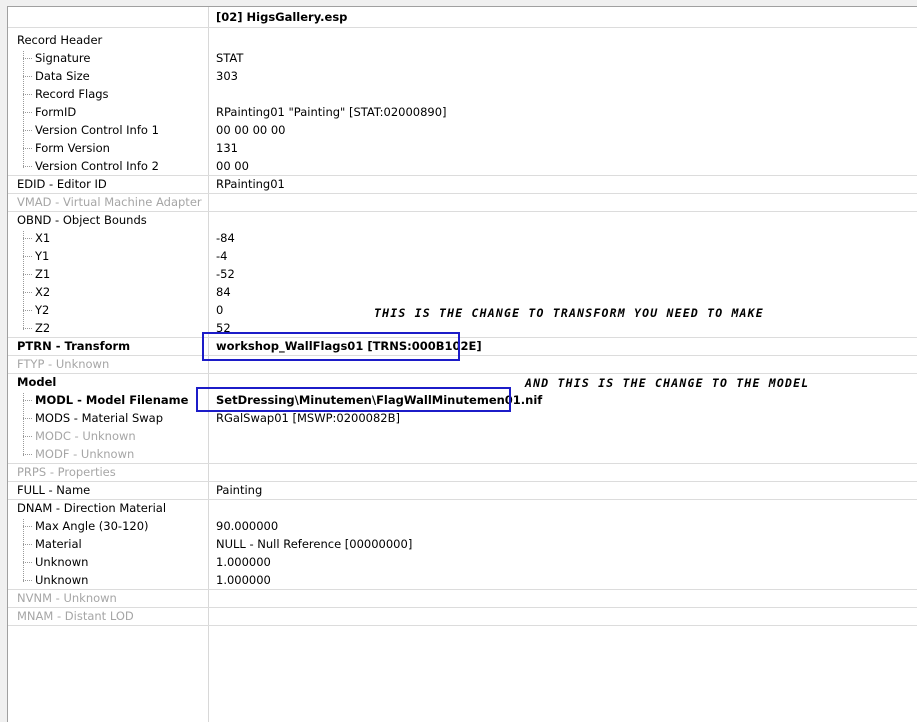 This screenshot has height=722, width=917. What do you see at coordinates (92, 508) in the screenshot?
I see `field-name: DNAM - Direction Material` at bounding box center [92, 508].